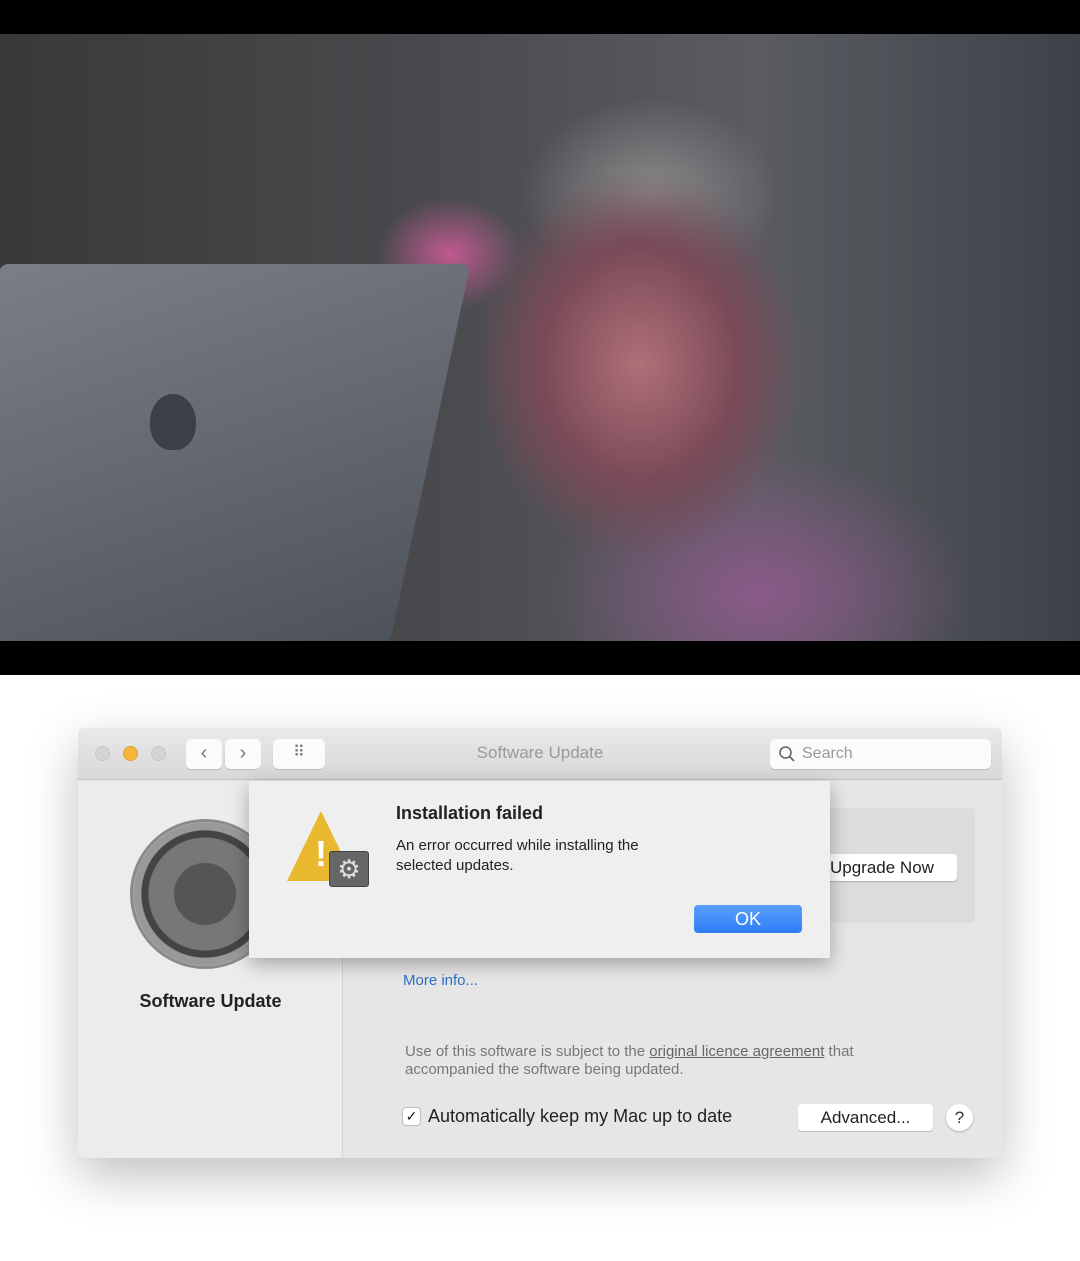 This screenshot has height=1261, width=1080. Describe the element at coordinates (959, 1117) in the screenshot. I see `help-button: ?` at that location.